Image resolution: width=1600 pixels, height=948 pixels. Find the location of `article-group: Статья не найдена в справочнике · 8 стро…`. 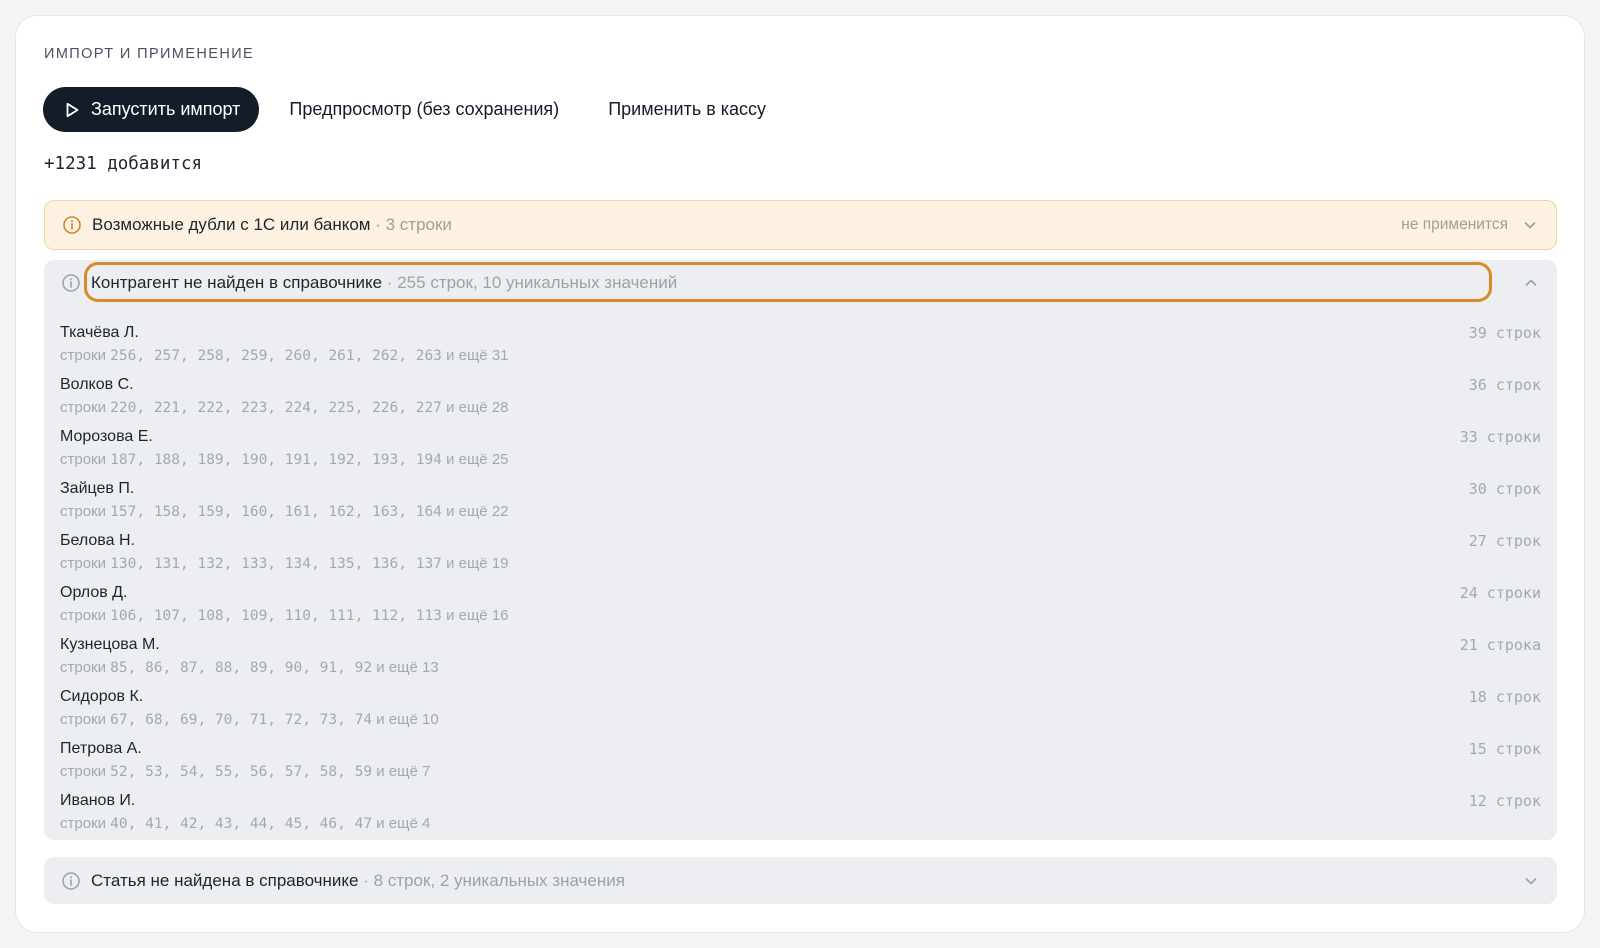

article-group: Статья не найдена в справочнике · 8 стро… is located at coordinates (800, 880).